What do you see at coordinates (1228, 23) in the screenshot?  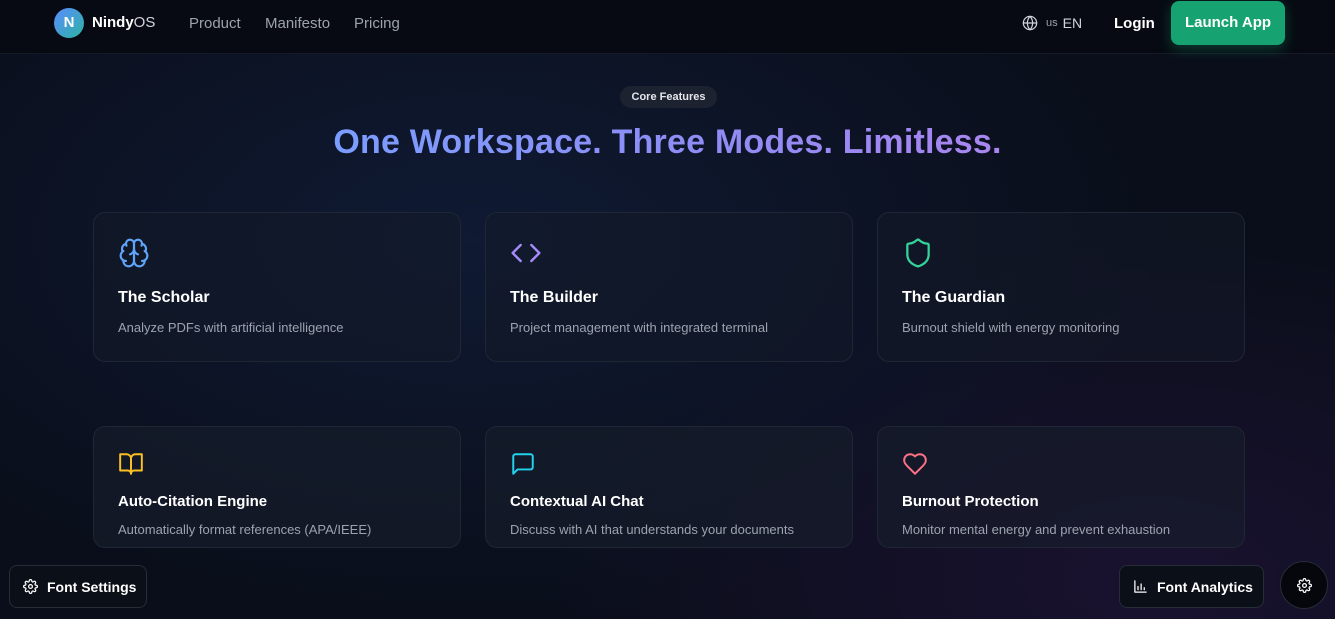 I see `launch-app-button: Launch App` at bounding box center [1228, 23].